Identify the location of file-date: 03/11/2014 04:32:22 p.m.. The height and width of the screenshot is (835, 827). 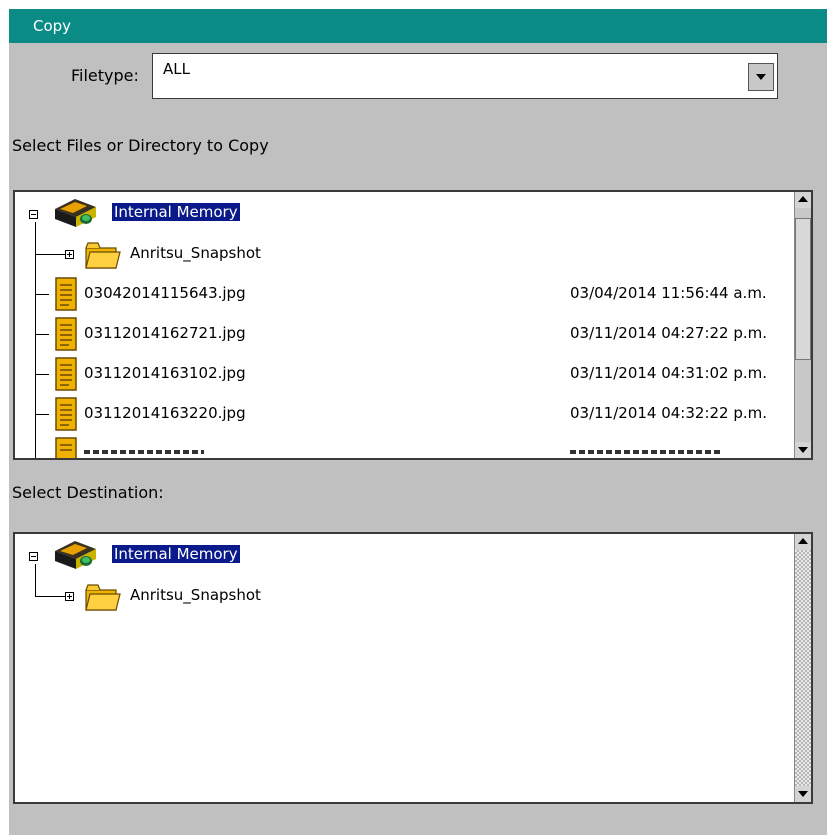
(669, 413).